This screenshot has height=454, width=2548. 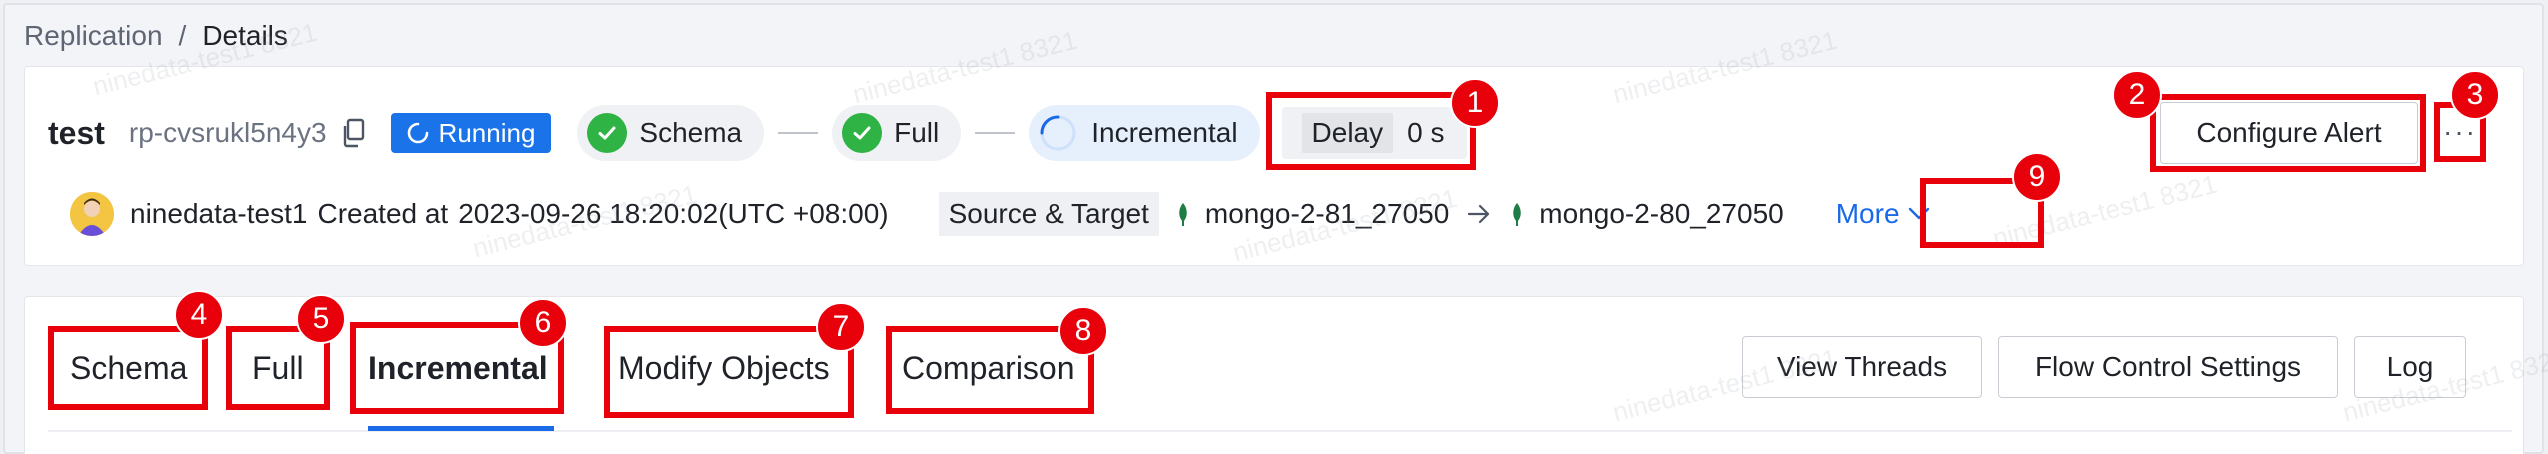 I want to click on active-tab-indicator, so click(x=461, y=428).